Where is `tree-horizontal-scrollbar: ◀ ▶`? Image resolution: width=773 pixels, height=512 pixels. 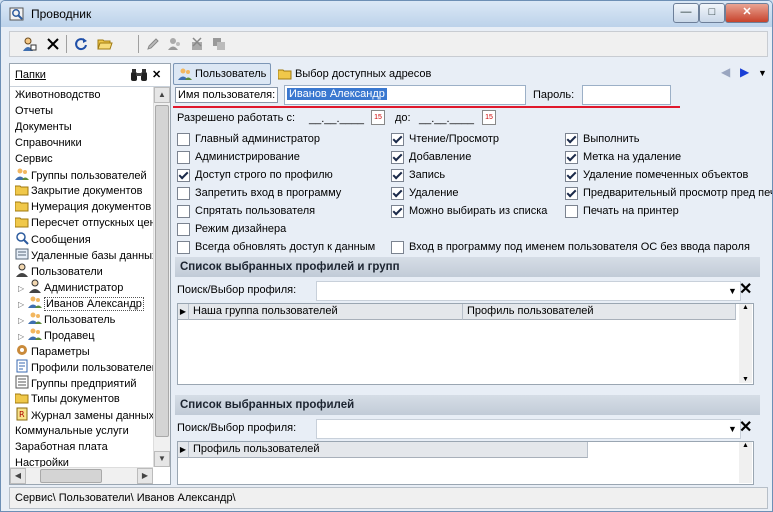 tree-horizontal-scrollbar: ◀ ▶ is located at coordinates (81, 475).